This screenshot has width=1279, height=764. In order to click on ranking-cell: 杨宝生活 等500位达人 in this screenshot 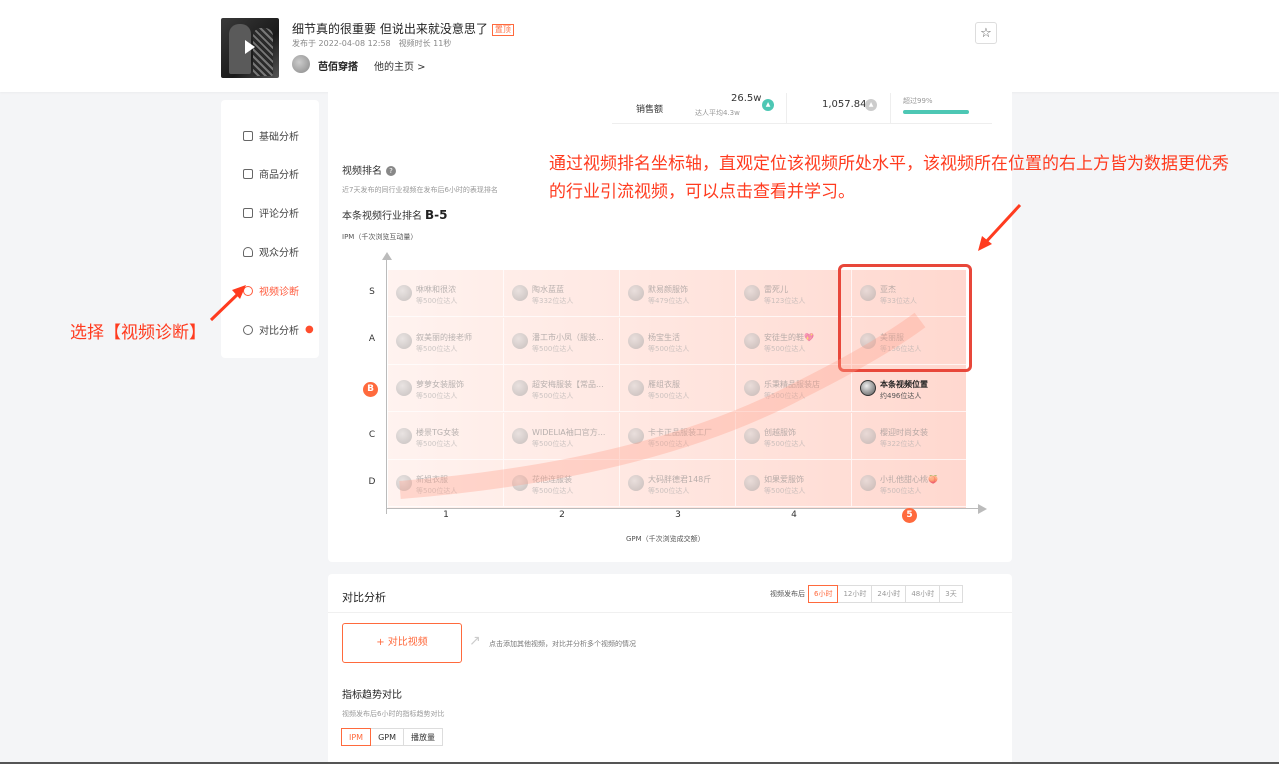, I will do `click(678, 341)`.